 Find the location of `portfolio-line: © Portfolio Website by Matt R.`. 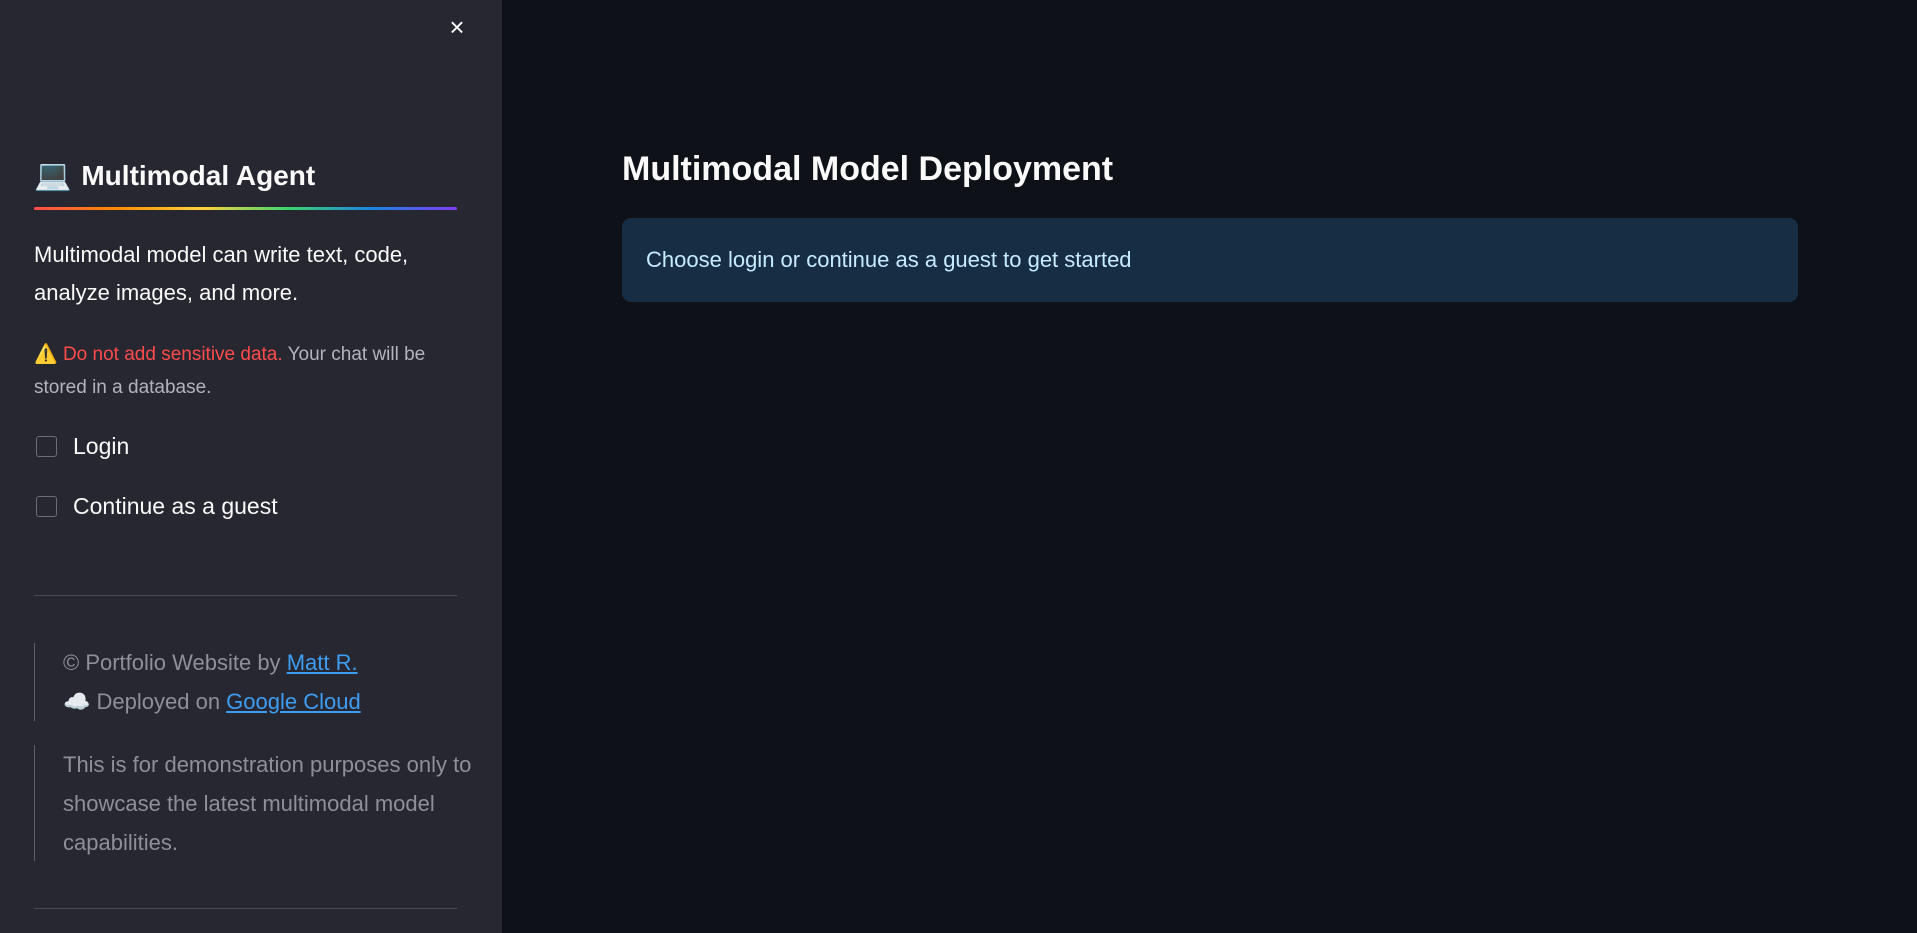

portfolio-line: © Portfolio Website by Matt R. is located at coordinates (268, 662).